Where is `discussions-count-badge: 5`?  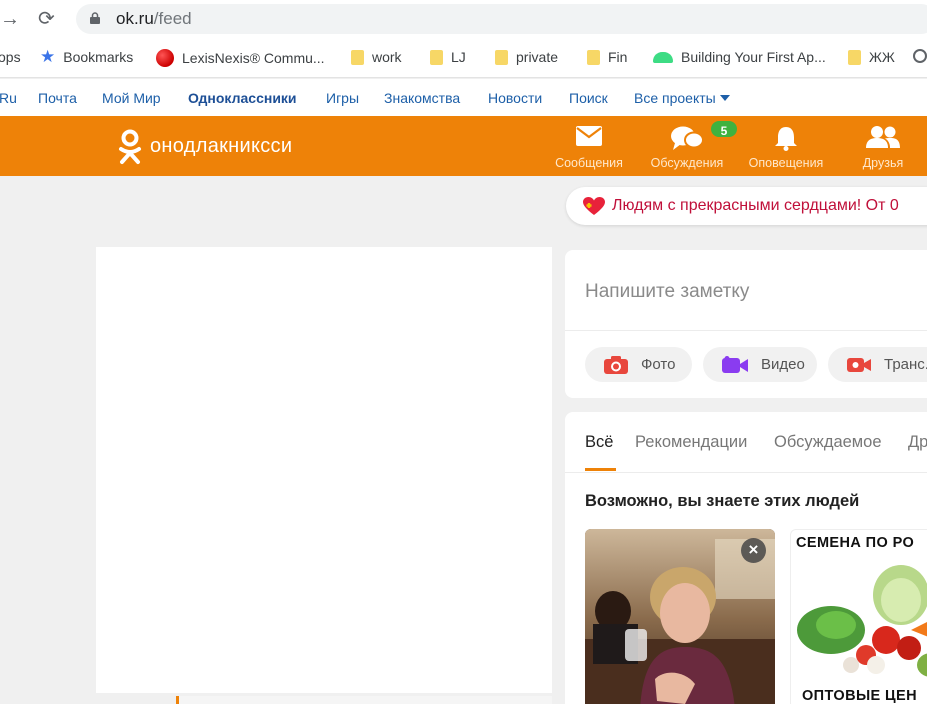
discussions-count-badge: 5 is located at coordinates (724, 129).